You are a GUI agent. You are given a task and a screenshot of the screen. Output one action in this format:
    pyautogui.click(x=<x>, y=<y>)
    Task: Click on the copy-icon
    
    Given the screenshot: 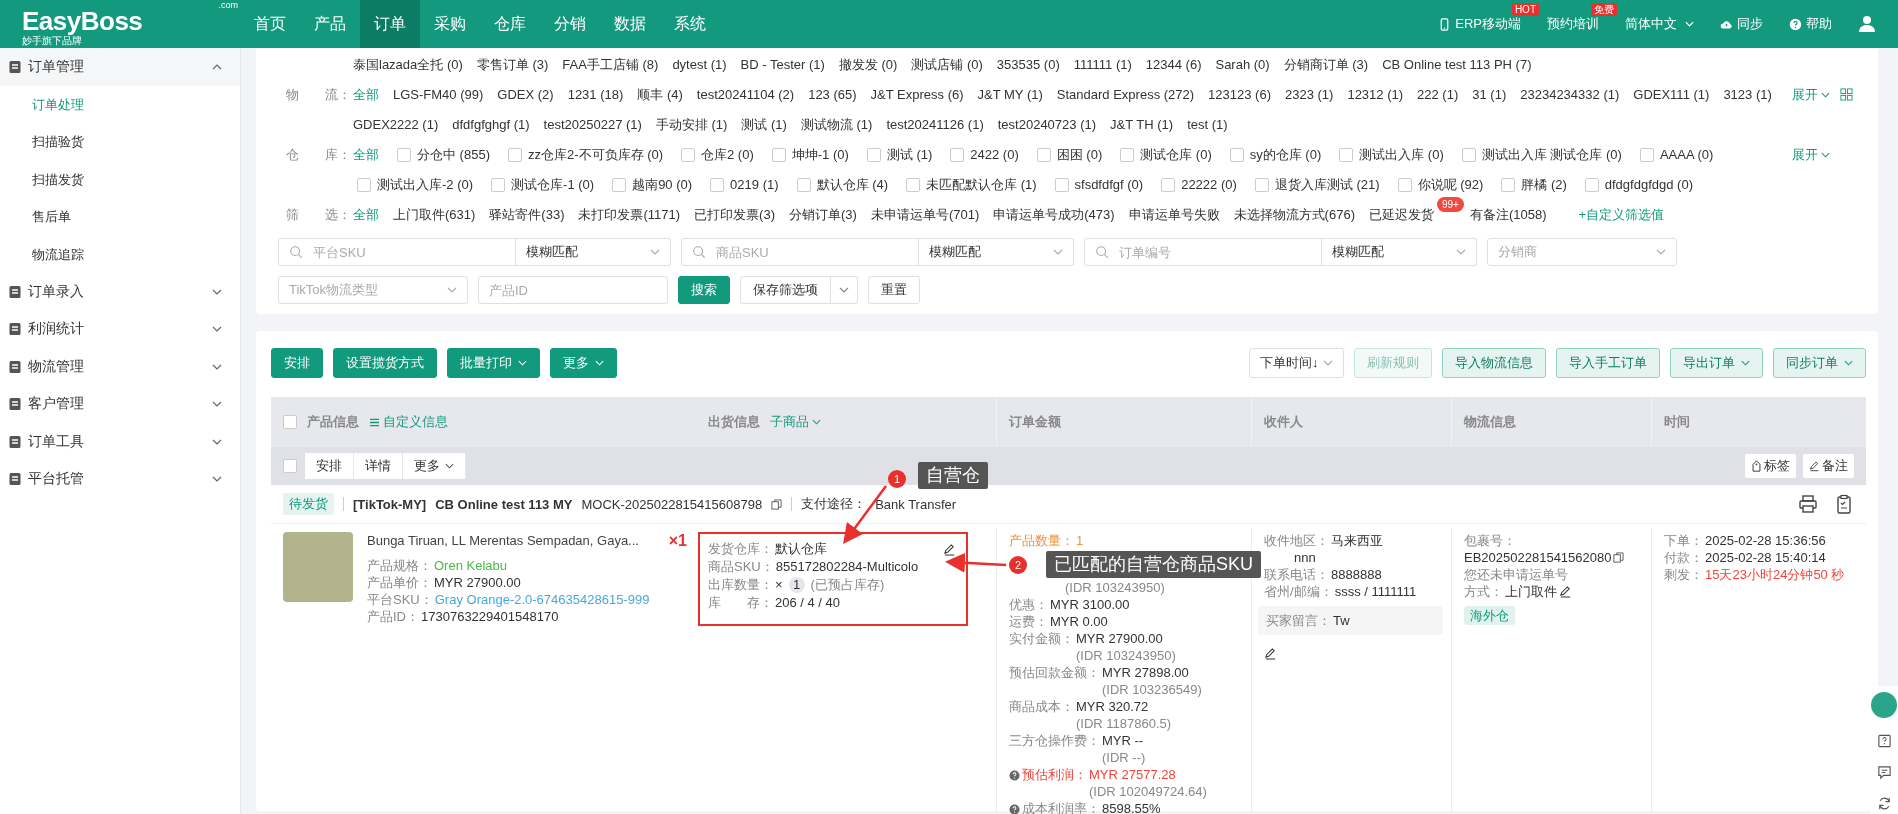 What is the action you would take?
    pyautogui.click(x=777, y=504)
    